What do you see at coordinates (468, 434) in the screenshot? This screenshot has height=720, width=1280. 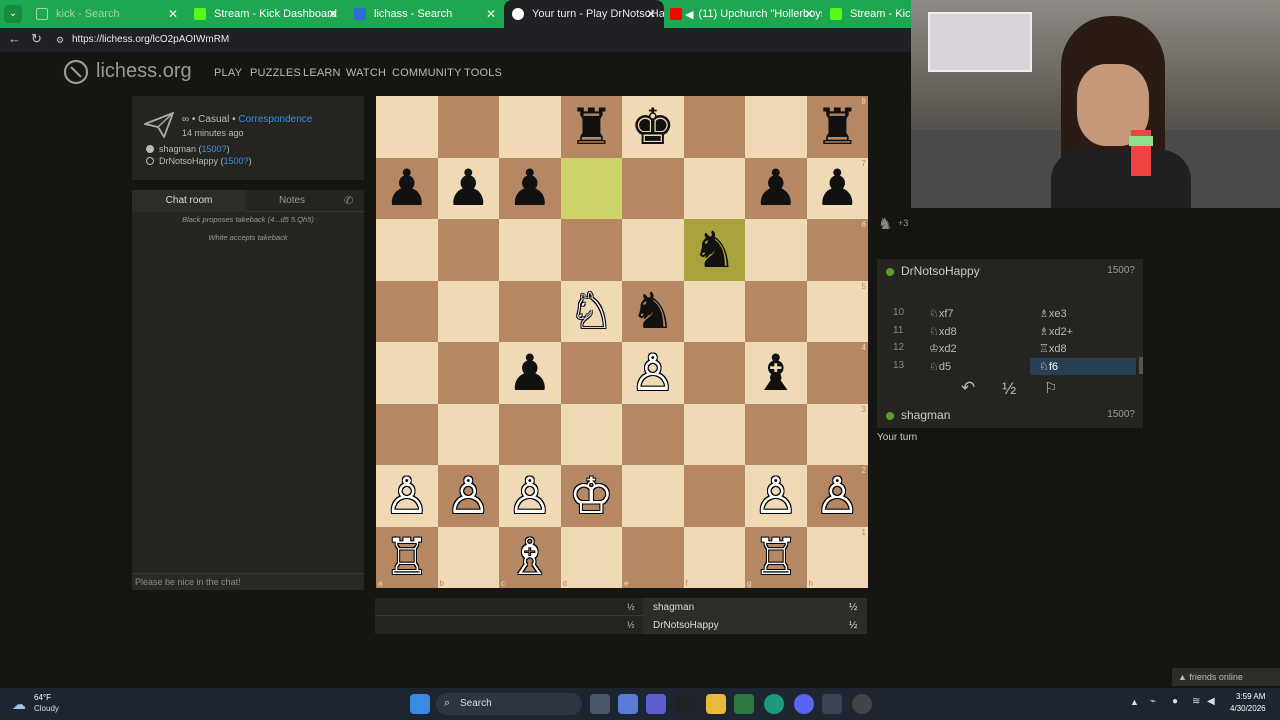 I see `square-b3` at bounding box center [468, 434].